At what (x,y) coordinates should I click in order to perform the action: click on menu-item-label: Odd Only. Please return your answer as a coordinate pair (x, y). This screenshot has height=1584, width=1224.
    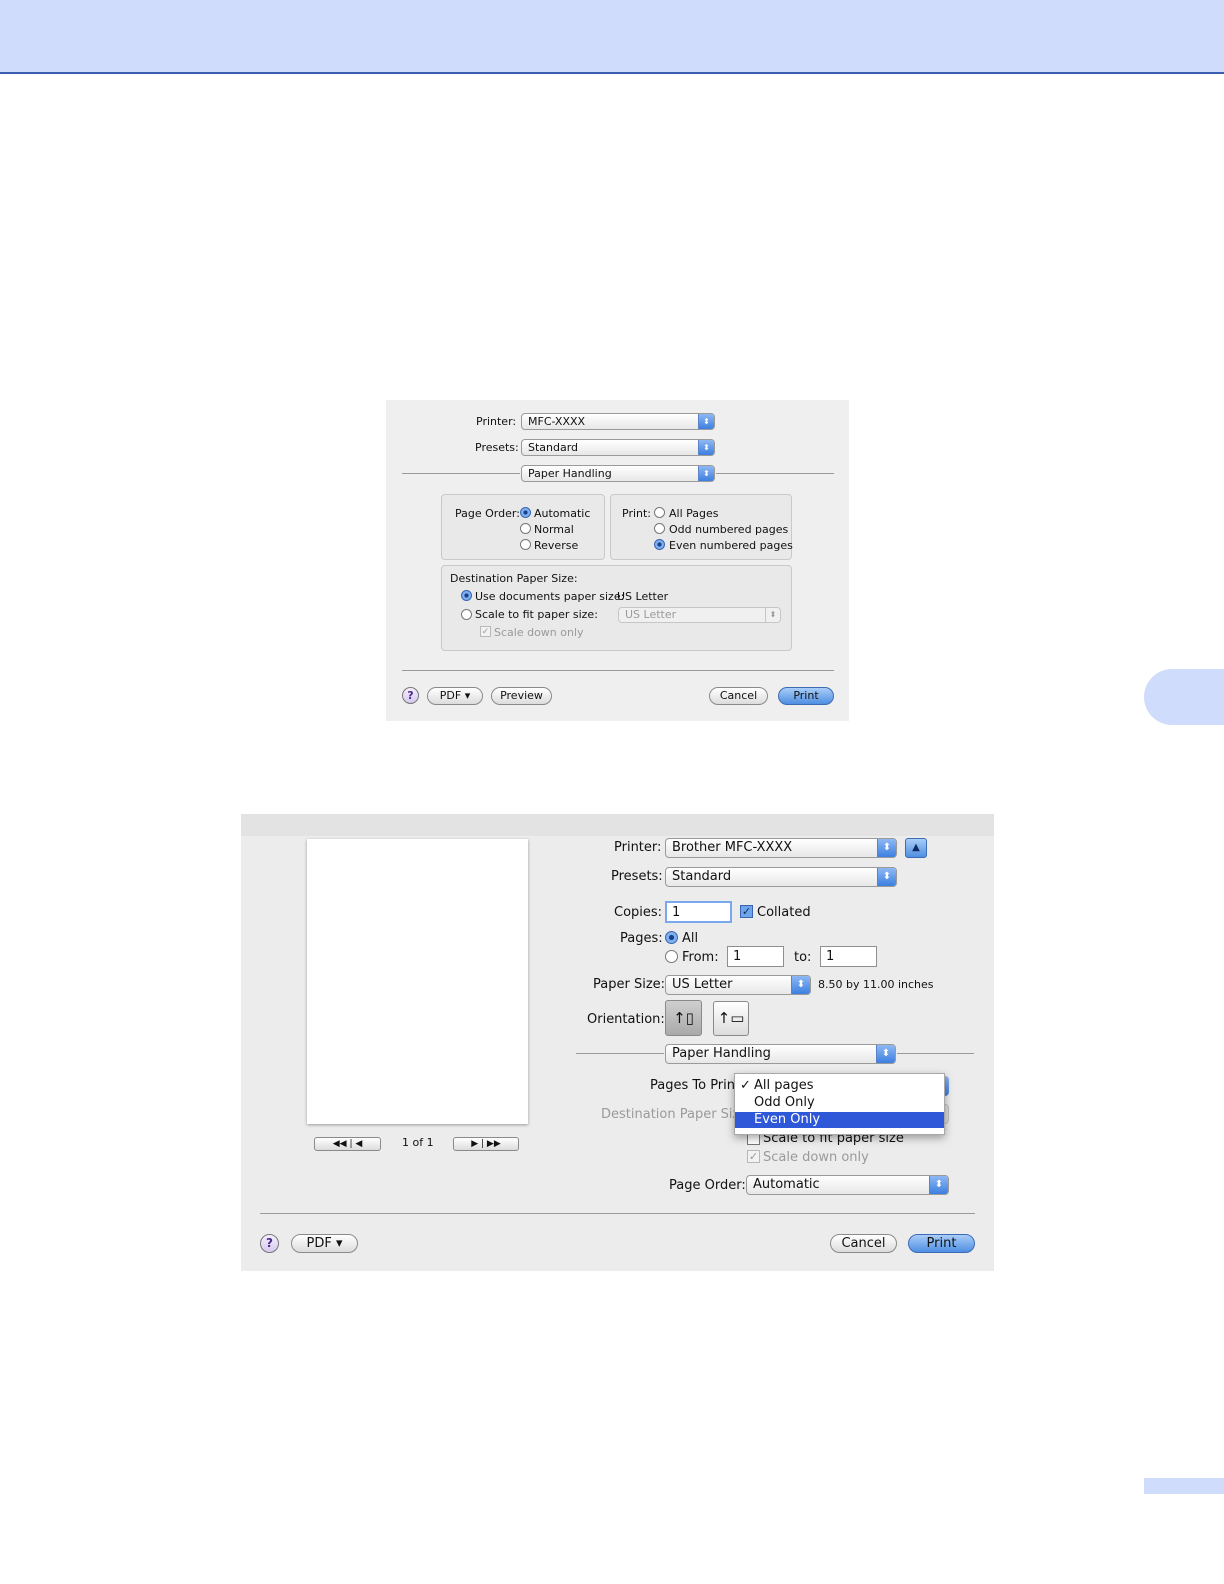
    Looking at the image, I should click on (784, 1102).